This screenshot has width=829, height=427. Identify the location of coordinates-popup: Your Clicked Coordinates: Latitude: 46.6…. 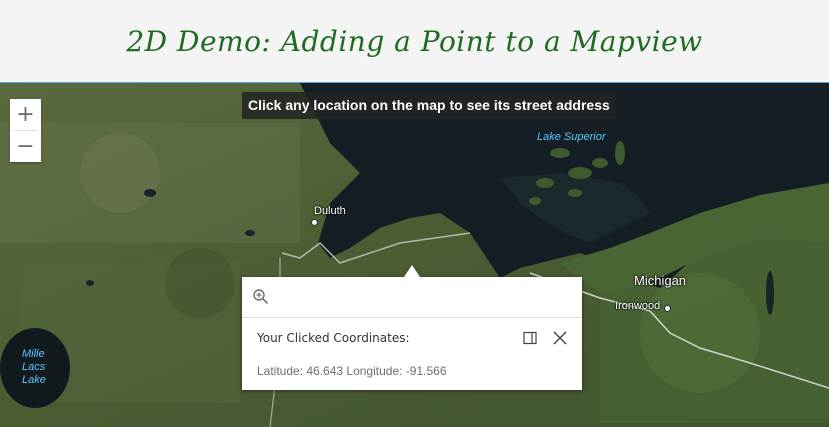
(412, 327).